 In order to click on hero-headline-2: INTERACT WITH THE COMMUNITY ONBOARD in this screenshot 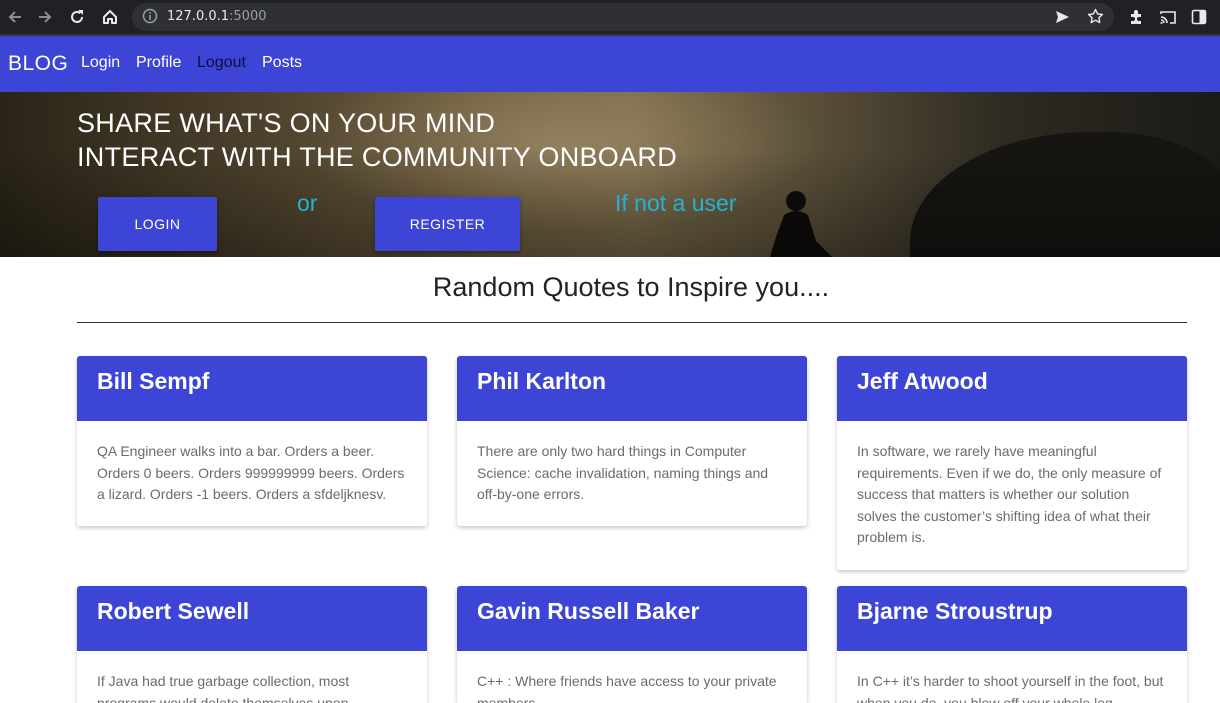, I will do `click(377, 157)`.